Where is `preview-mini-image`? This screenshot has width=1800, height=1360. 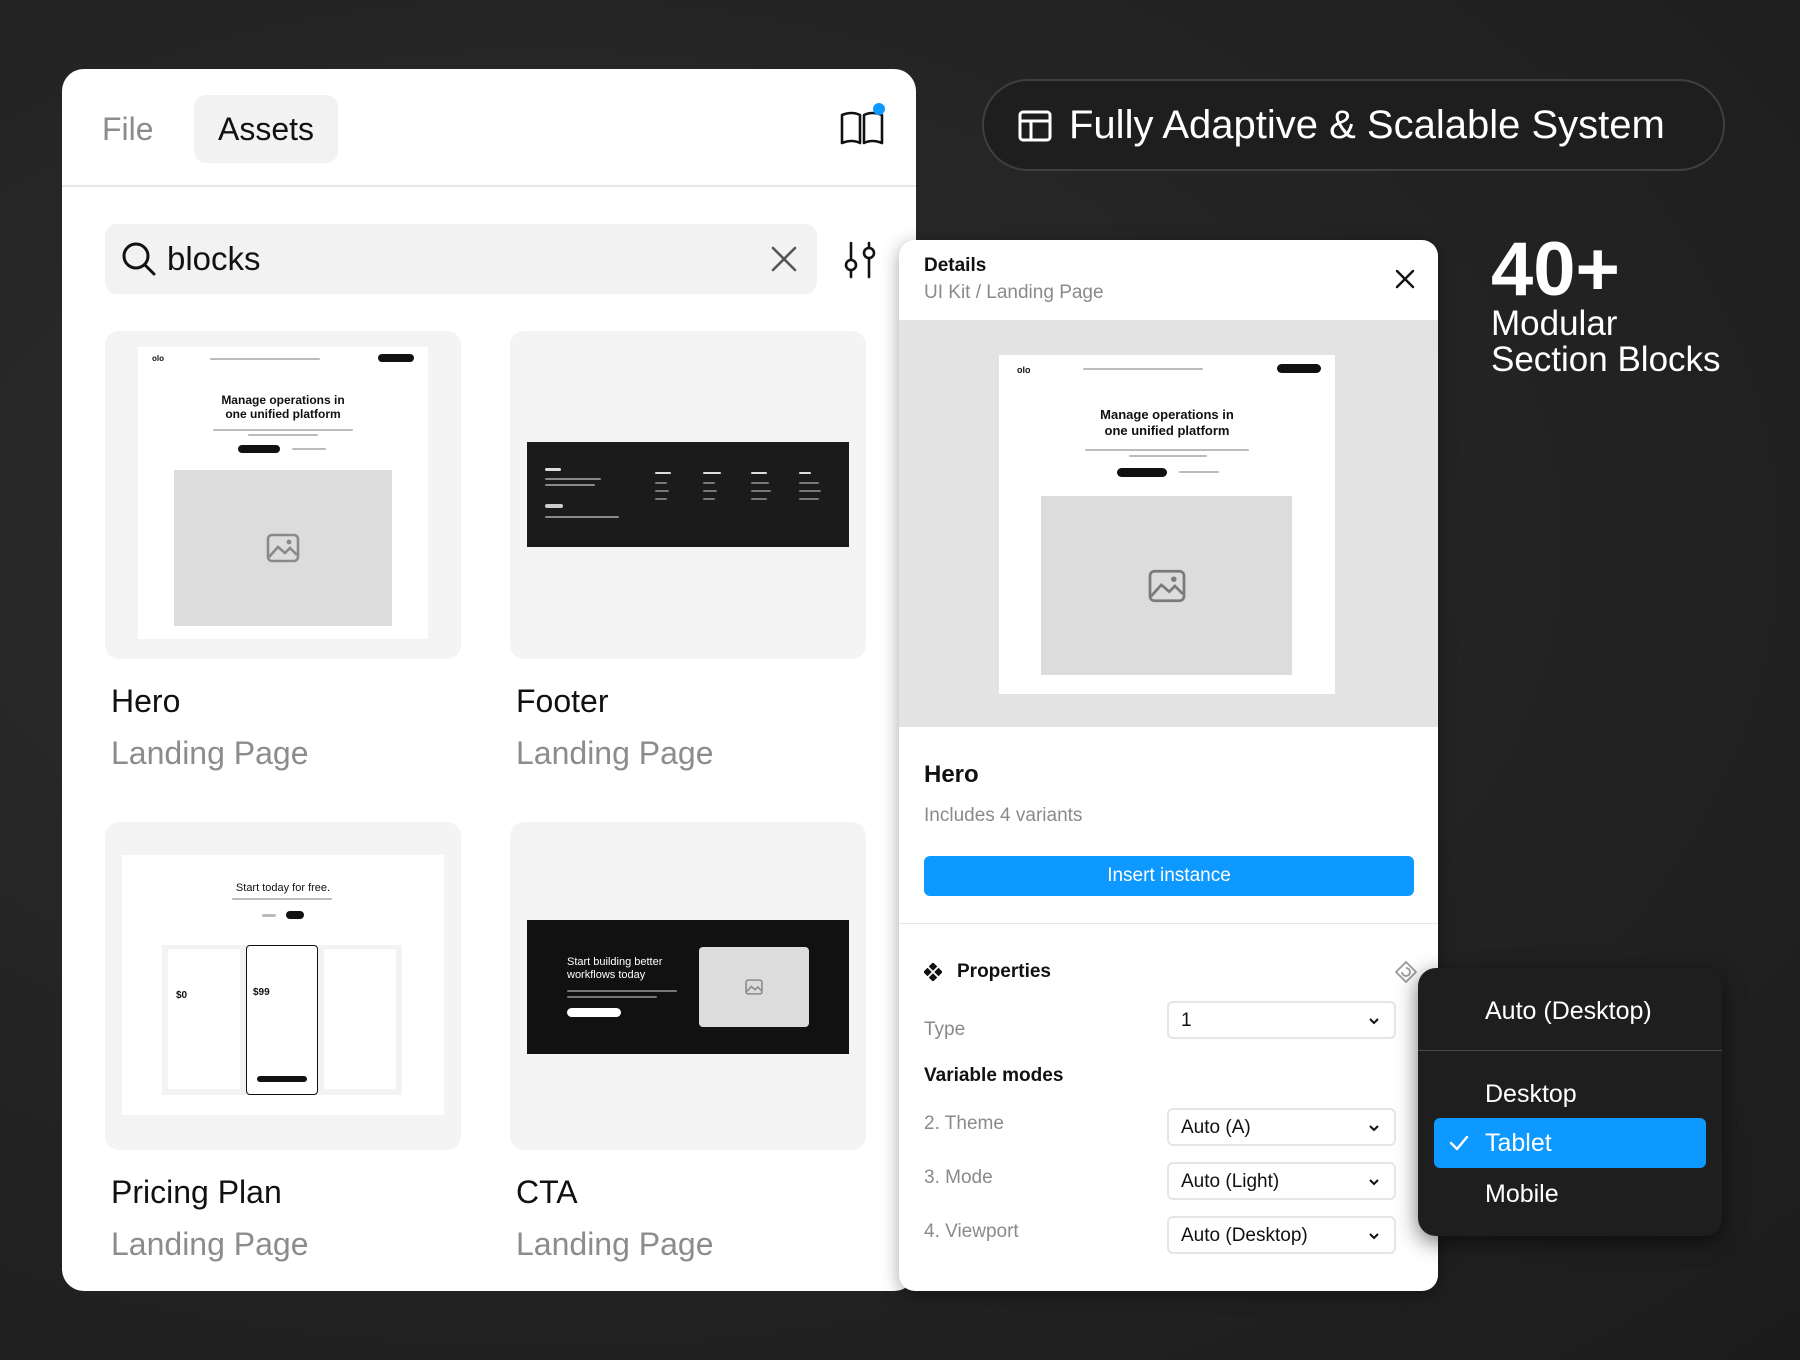 preview-mini-image is located at coordinates (1166, 585).